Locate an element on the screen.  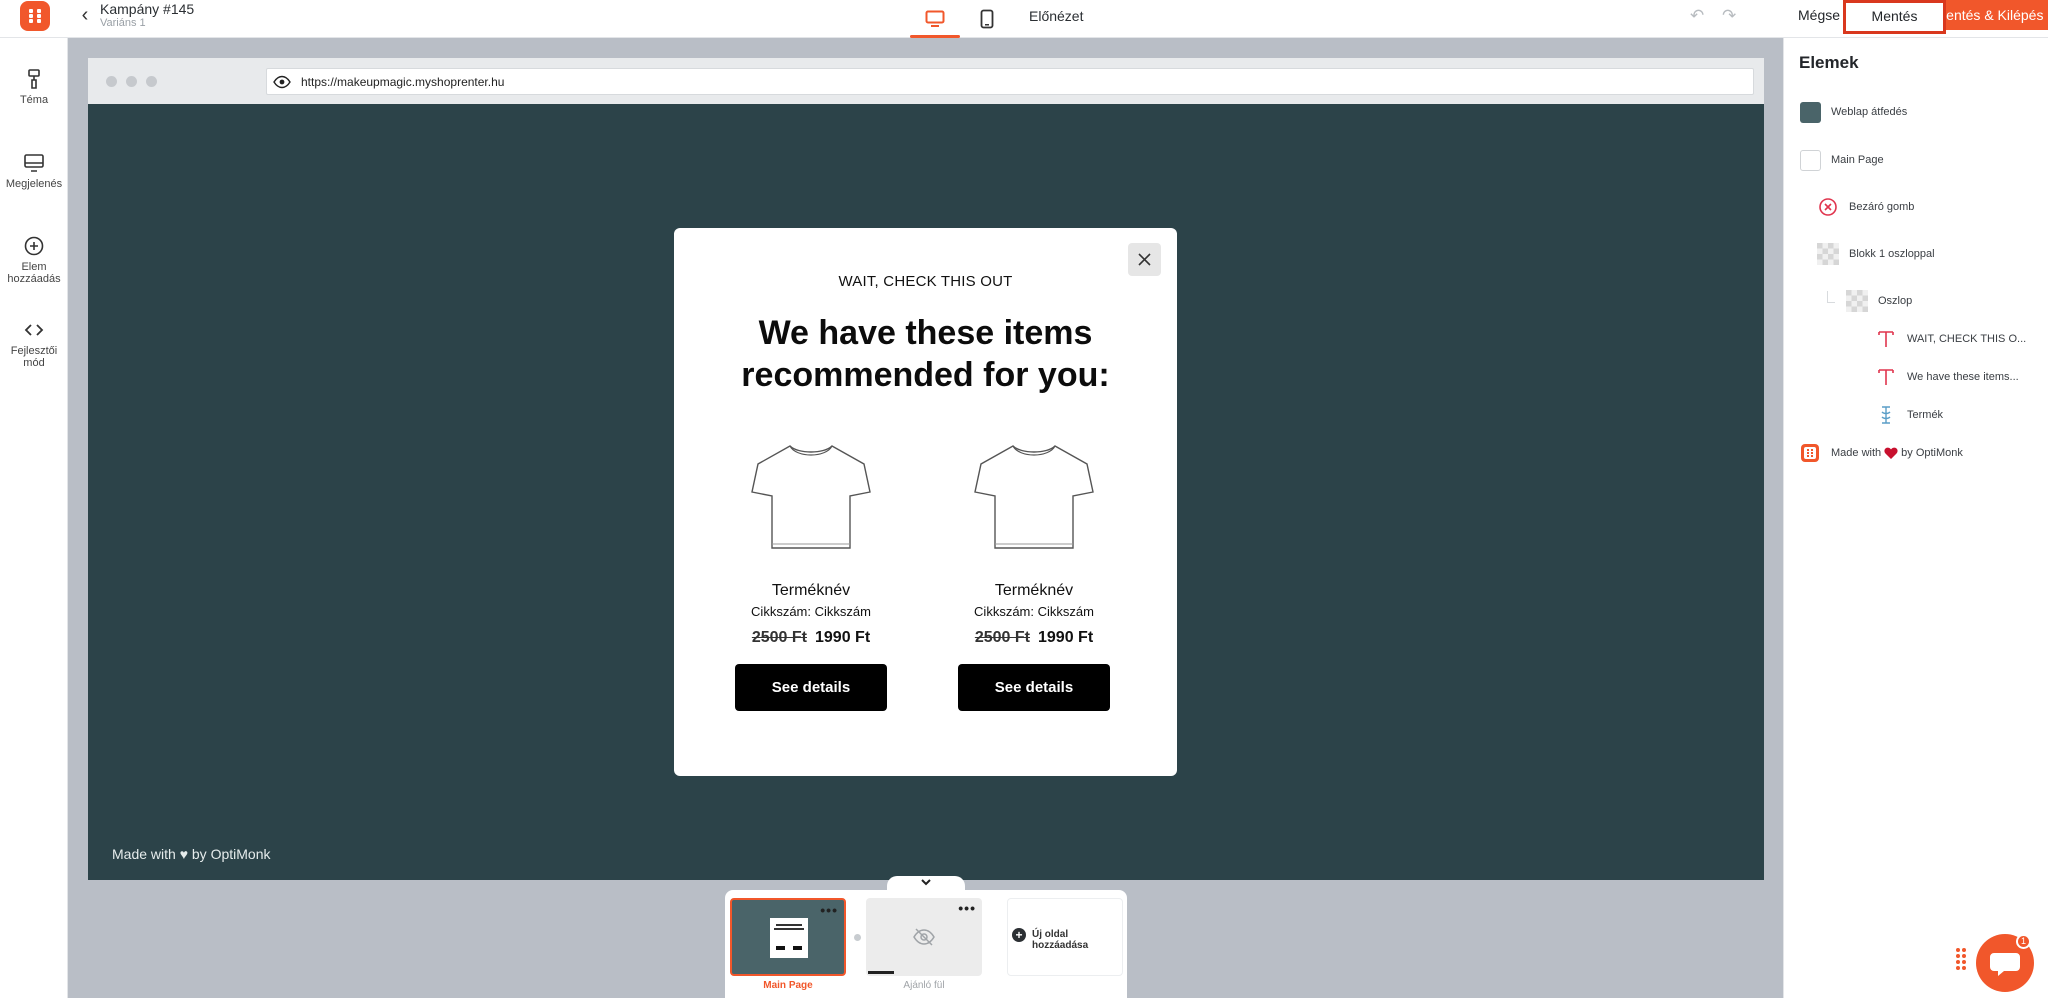
variant-label: Variáns 1 is located at coordinates (123, 23).